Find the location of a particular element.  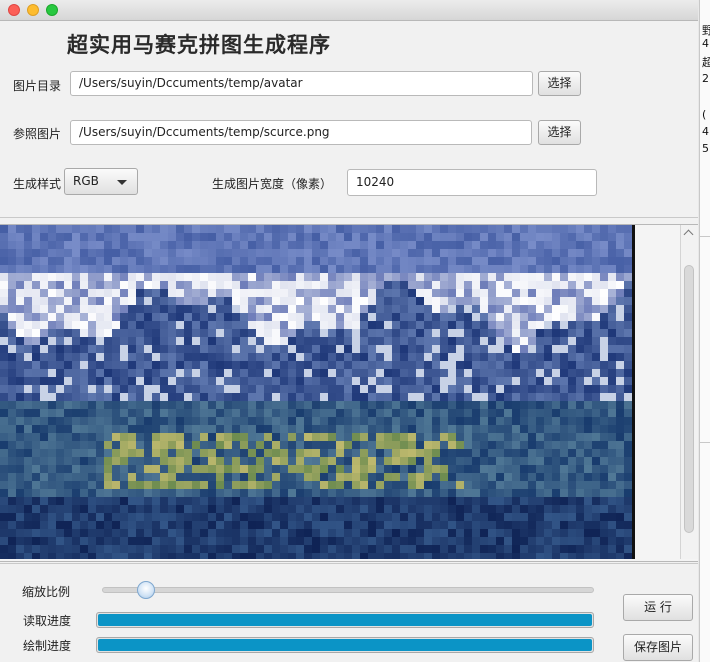

scrollbar-thumb is located at coordinates (689, 399).